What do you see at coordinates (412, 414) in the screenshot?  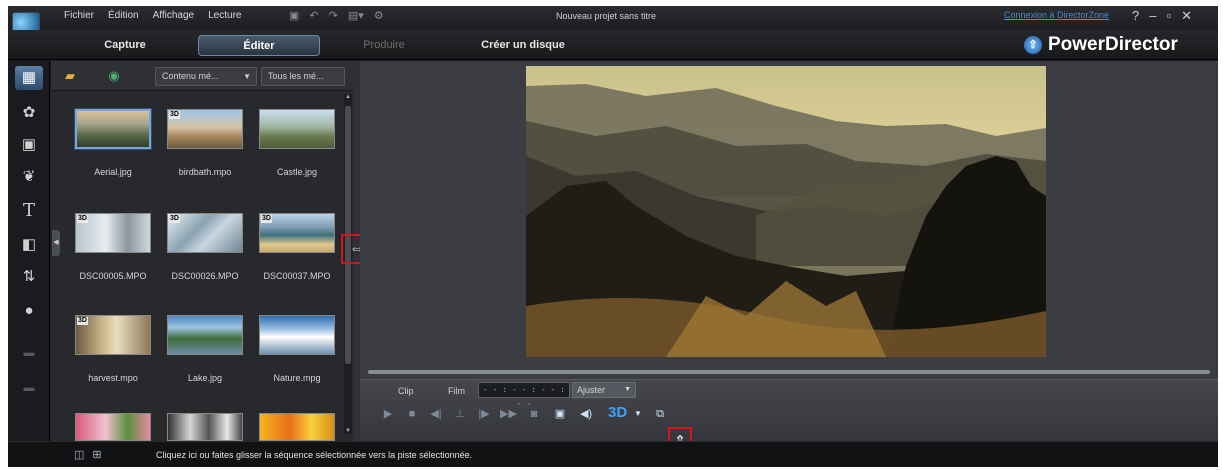 I see `stop-icon: ■` at bounding box center [412, 414].